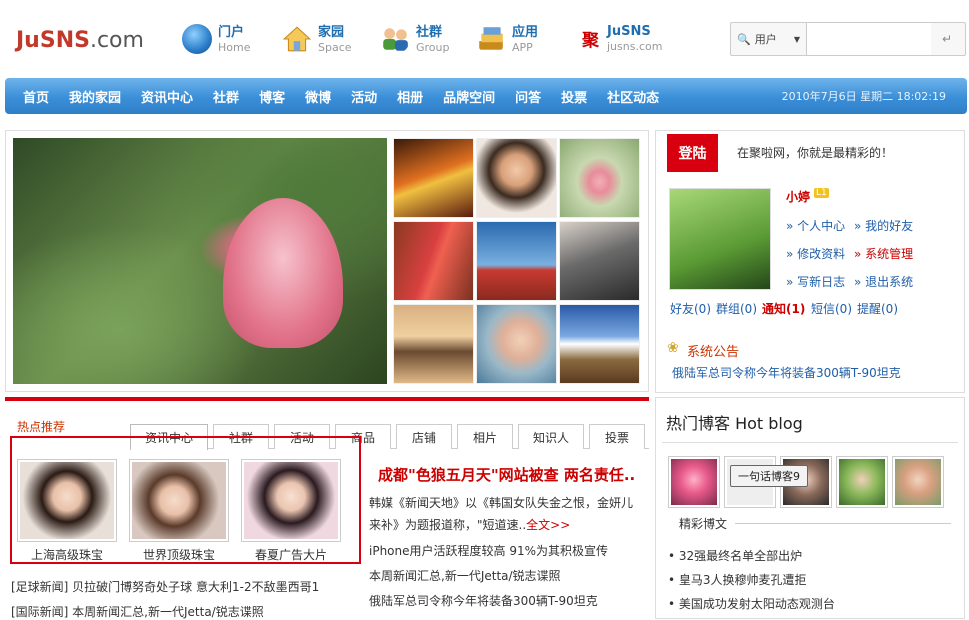  What do you see at coordinates (483, 600) in the screenshot?
I see `news-item: 俄陆军总司令称今年将装备300辆T-90坦克` at bounding box center [483, 600].